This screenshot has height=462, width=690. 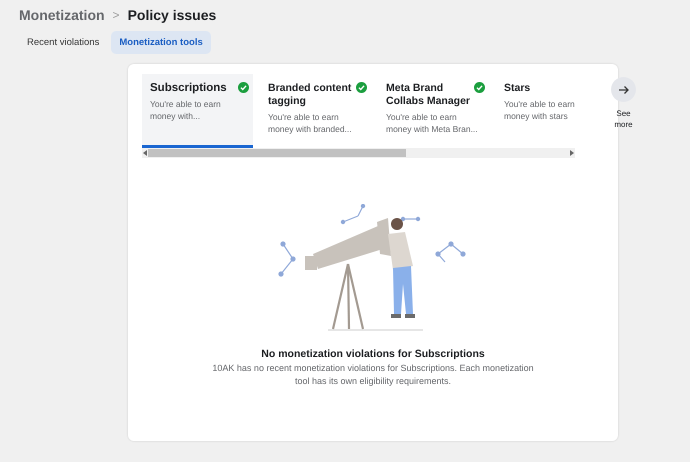 I want to click on horizontal-scrollbar, so click(x=358, y=153).